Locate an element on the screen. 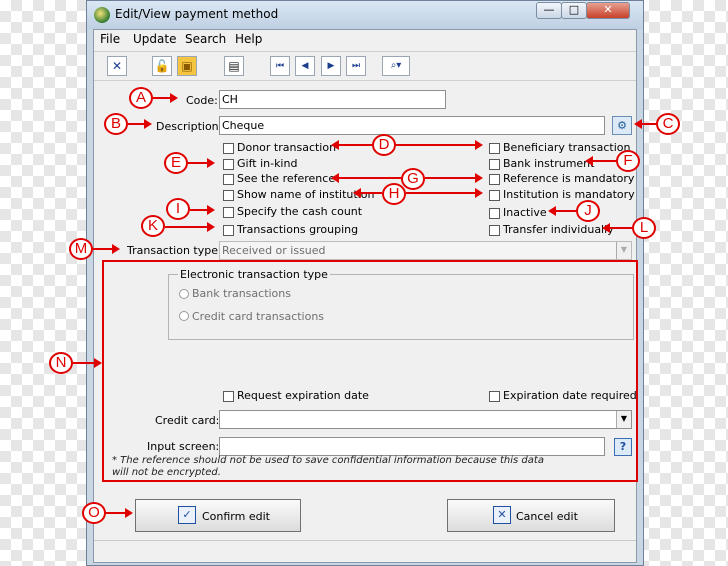 Image resolution: width=728 pixels, height=566 pixels. cancel-x-icon: ✕ is located at coordinates (502, 515).